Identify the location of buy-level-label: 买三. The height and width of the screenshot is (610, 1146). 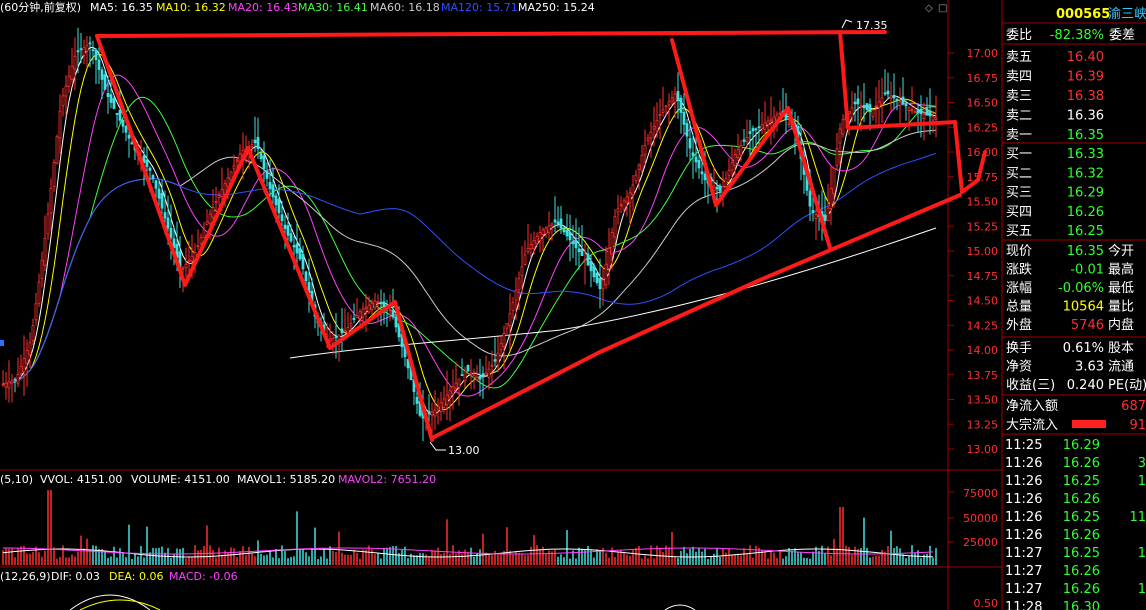
(1019, 193).